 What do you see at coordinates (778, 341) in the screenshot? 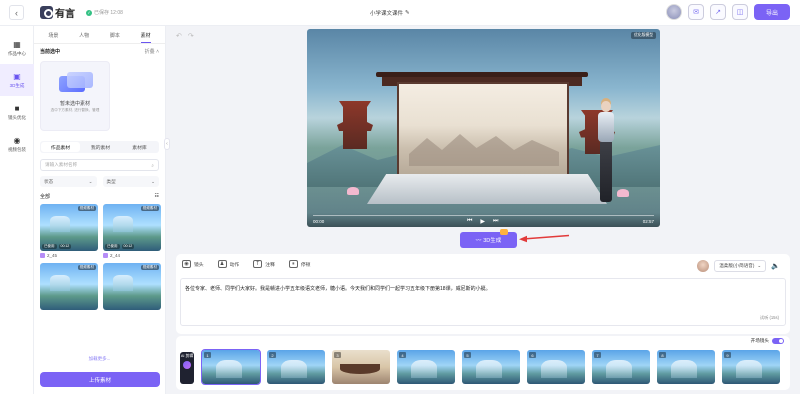
I see `opening-shot-toggle` at bounding box center [778, 341].